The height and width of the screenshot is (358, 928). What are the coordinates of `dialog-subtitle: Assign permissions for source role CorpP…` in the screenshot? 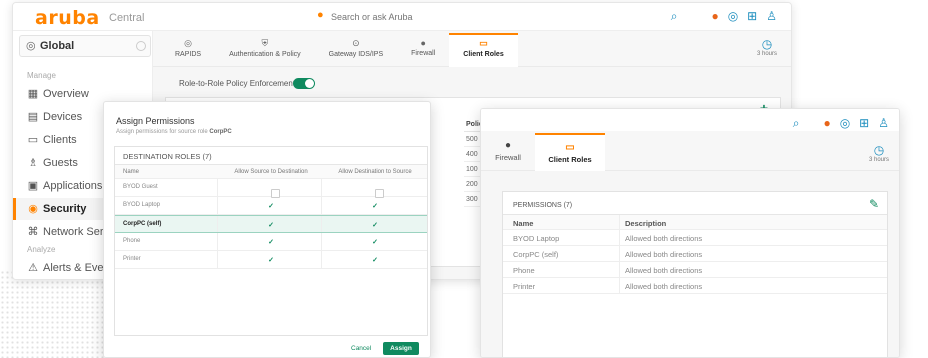 It's located at (174, 132).